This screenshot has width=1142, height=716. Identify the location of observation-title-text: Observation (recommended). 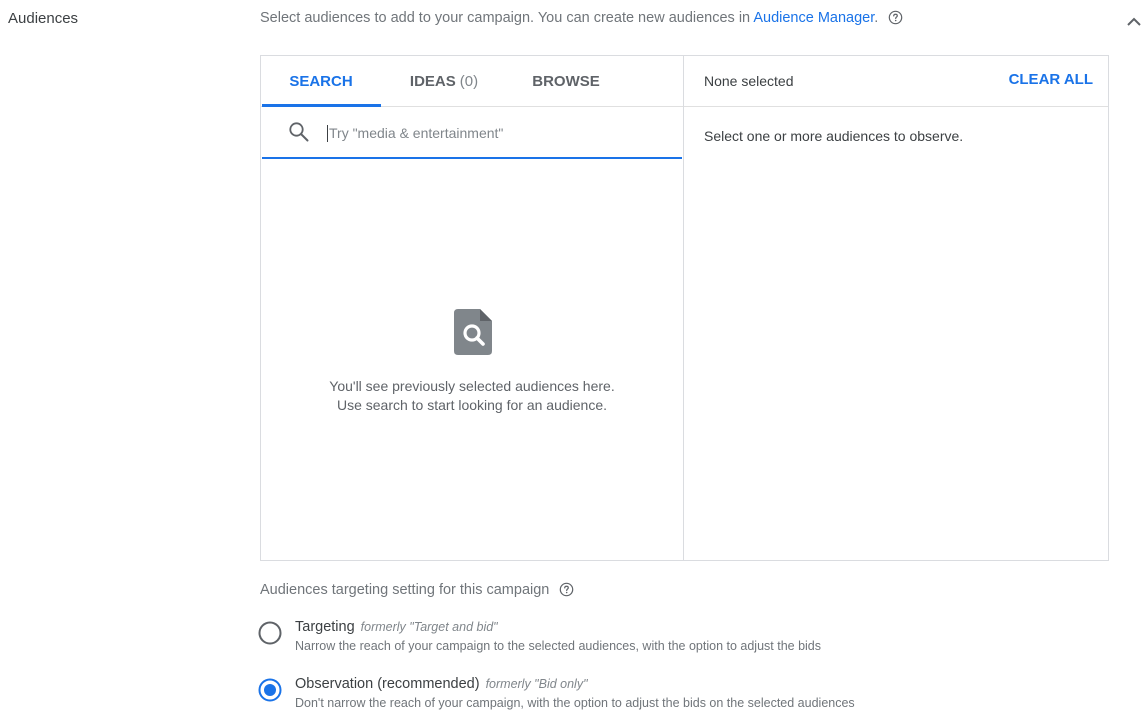
(387, 684).